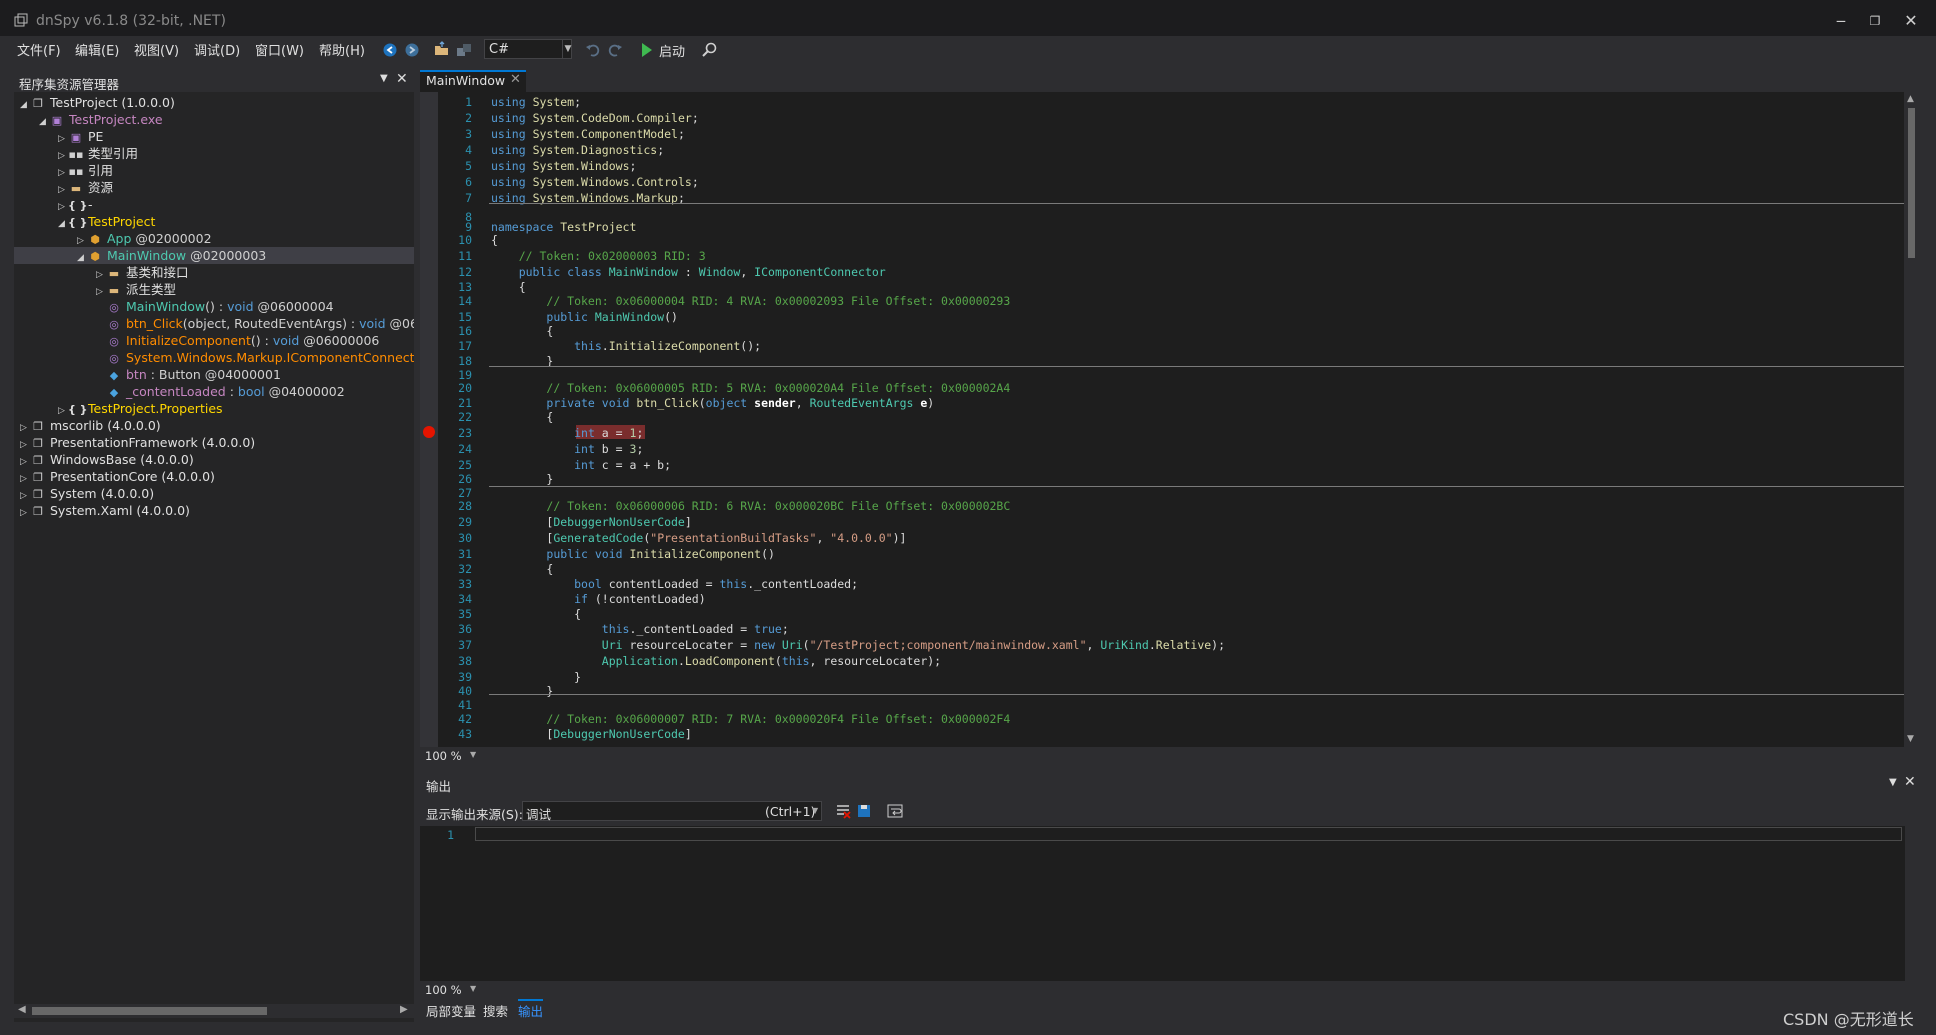 This screenshot has width=1936, height=1035. I want to click on tree-item: ◢ ⬢ MainWindow @02000003, so click(214, 255).